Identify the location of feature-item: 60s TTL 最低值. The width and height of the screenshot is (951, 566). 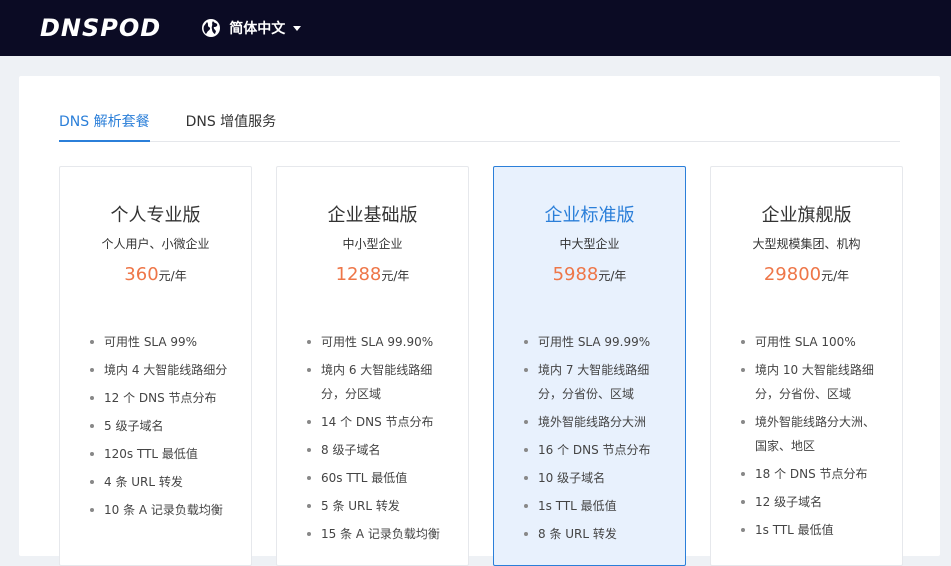
(376, 478).